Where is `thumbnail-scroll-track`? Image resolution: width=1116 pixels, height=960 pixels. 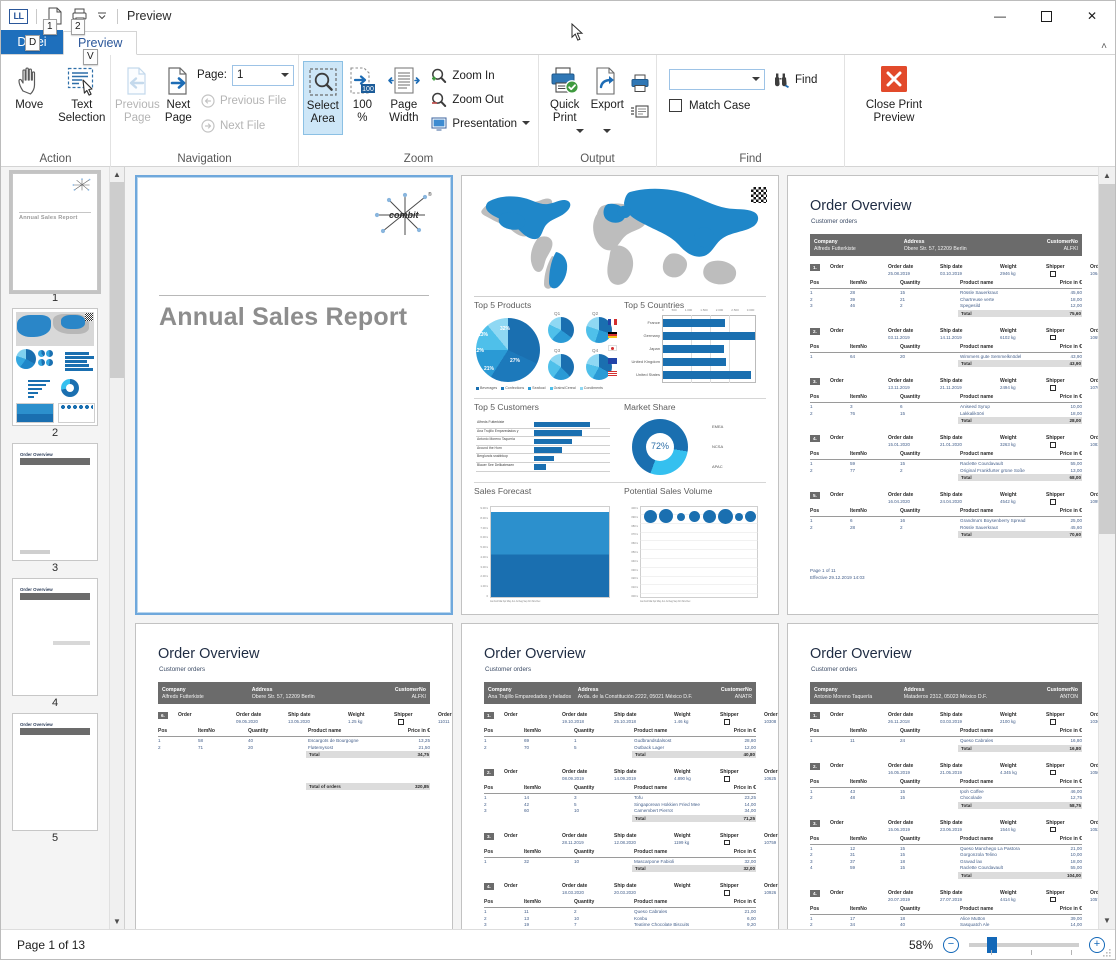
thumbnail-scroll-track is located at coordinates (117, 548).